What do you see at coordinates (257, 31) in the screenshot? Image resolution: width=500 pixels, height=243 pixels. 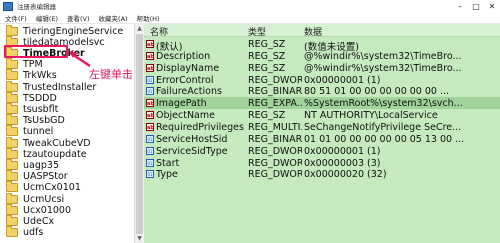 I see `column-header-type: 类型` at bounding box center [257, 31].